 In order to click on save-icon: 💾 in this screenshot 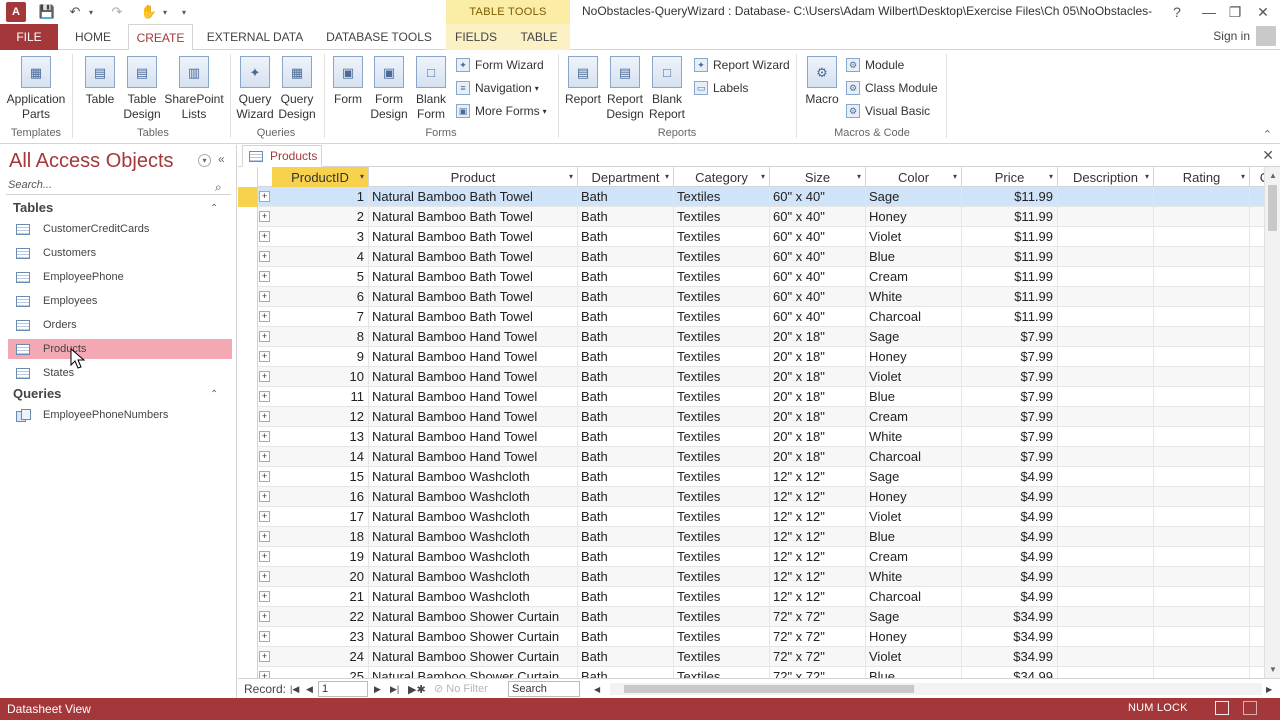, I will do `click(47, 12)`.